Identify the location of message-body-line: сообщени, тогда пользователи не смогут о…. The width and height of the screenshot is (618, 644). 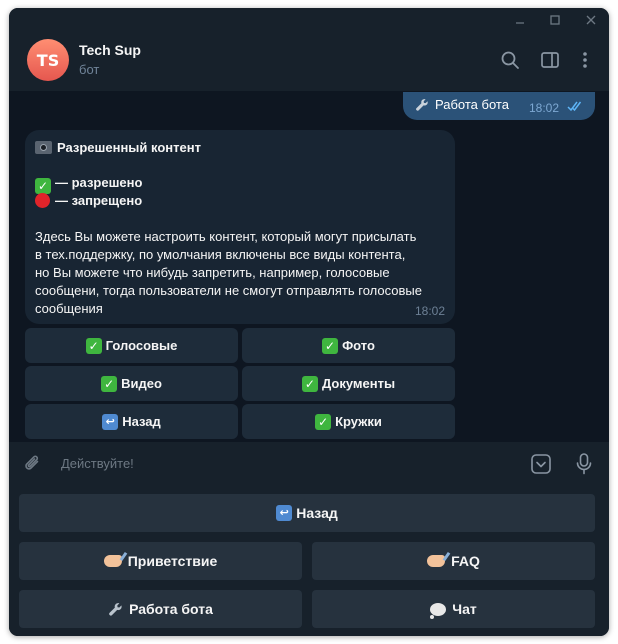
(228, 290).